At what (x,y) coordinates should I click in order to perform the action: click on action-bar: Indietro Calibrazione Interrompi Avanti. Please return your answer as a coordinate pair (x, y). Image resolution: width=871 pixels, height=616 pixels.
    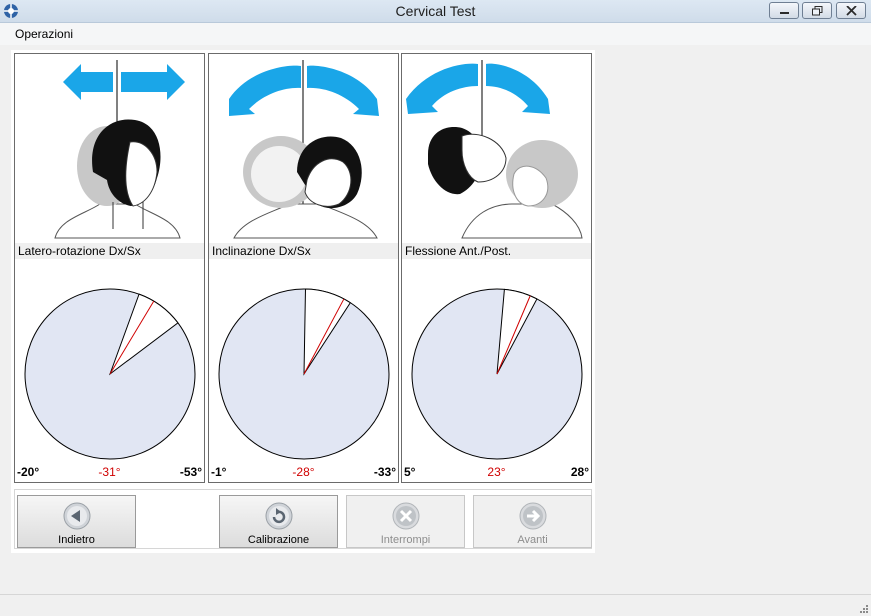
    Looking at the image, I should click on (303, 519).